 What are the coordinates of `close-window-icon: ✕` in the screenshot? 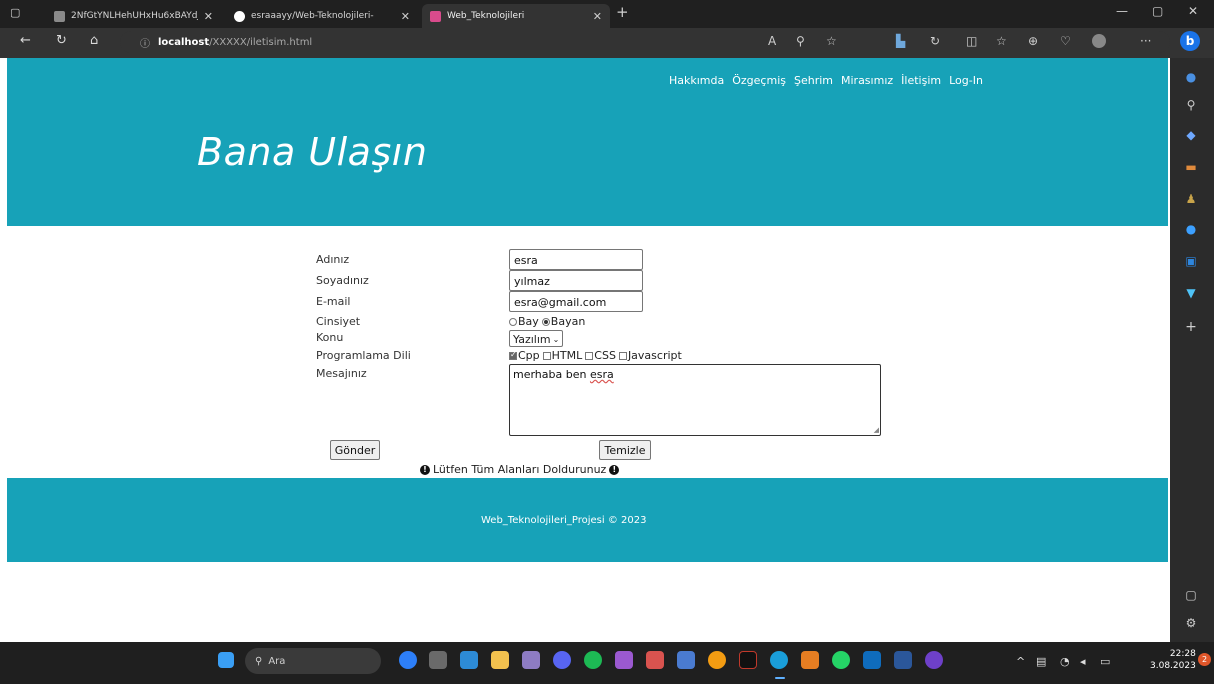 It's located at (1193, 11).